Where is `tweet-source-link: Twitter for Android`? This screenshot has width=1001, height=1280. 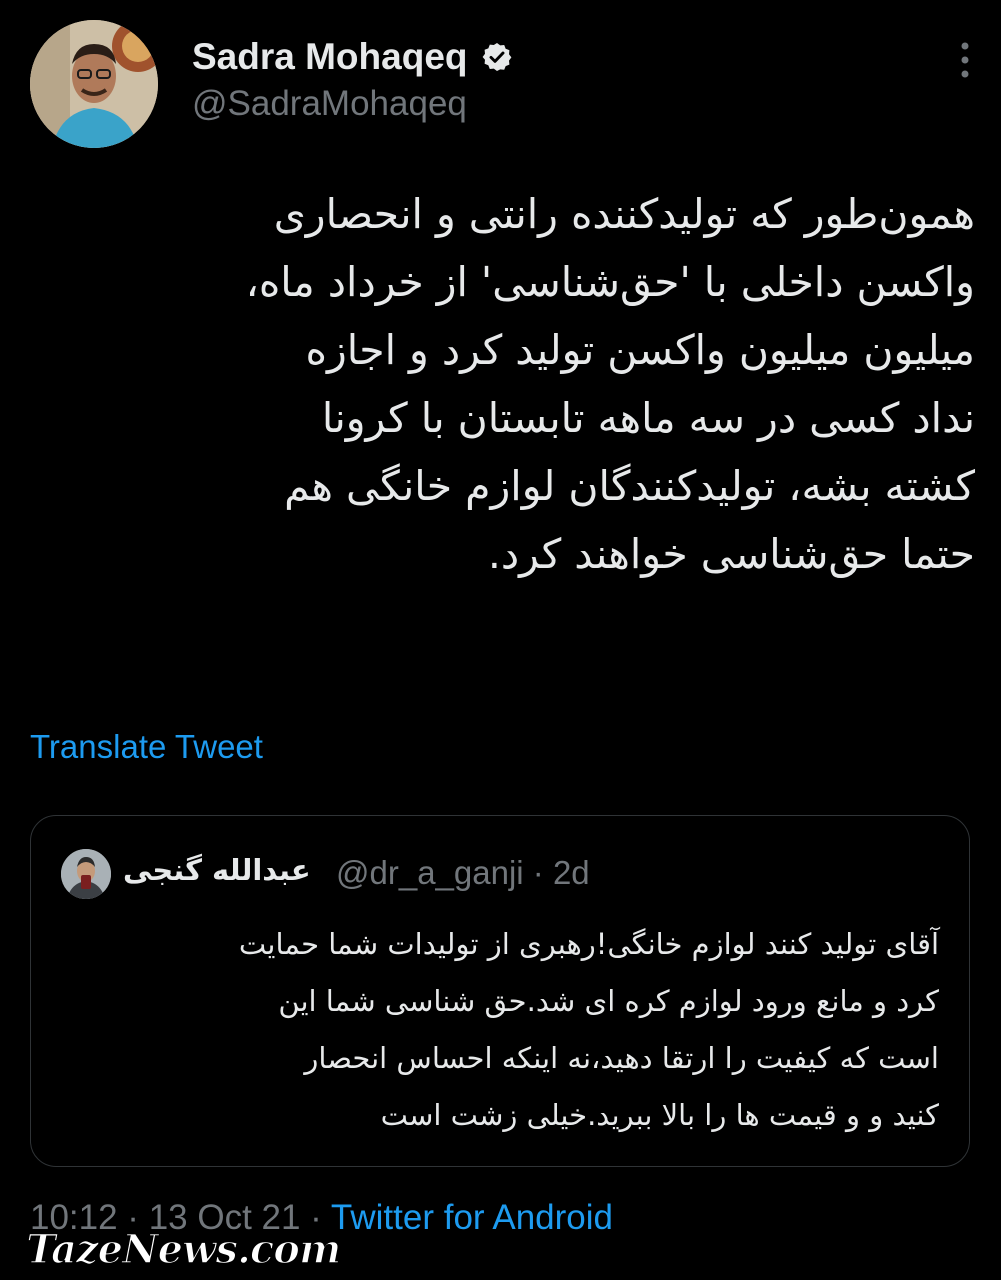
tweet-source-link: Twitter for Android is located at coordinates (472, 1217).